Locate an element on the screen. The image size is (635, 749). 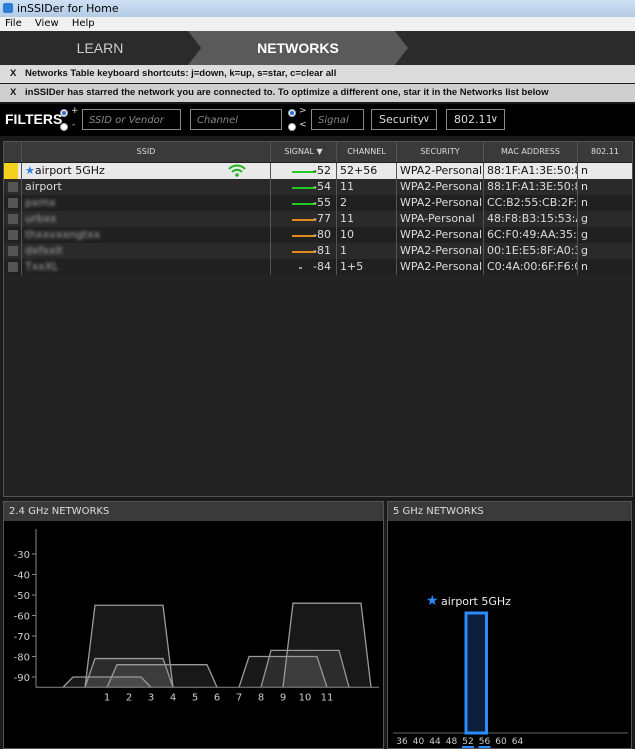
menu-help: Help is located at coordinates (83, 24).